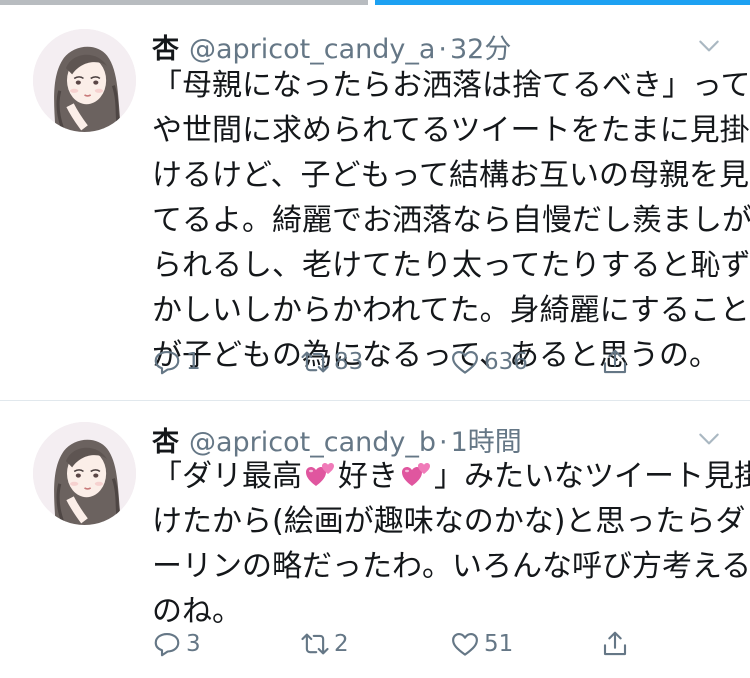 This screenshot has height=678, width=750. What do you see at coordinates (450, 175) in the screenshot?
I see `tweet-text-line: けるけど、子どもって結構お互いの母親を見` at bounding box center [450, 175].